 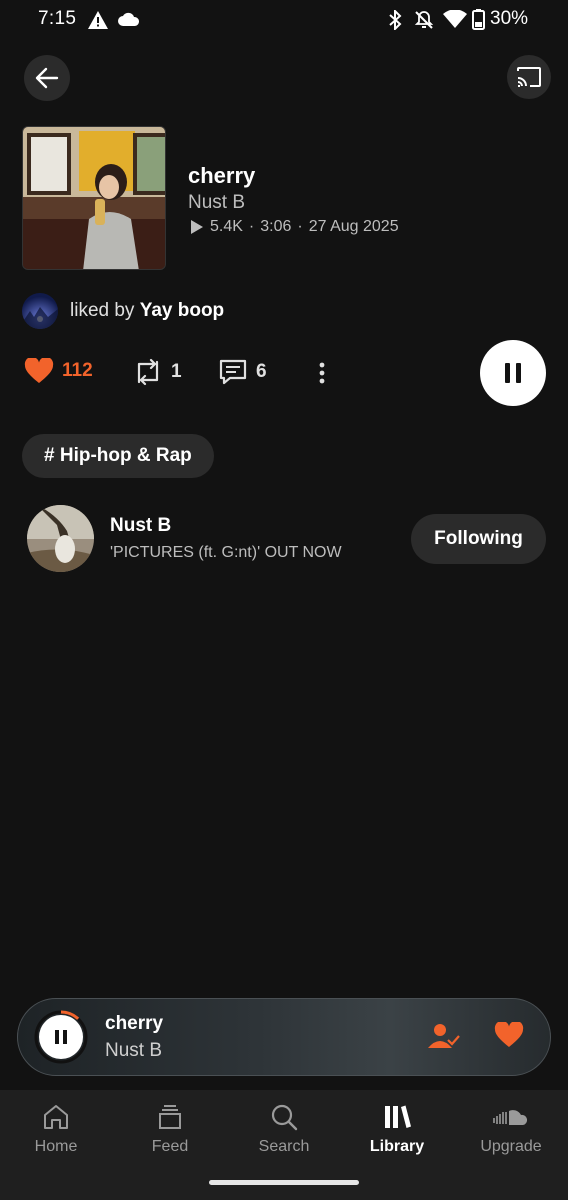 What do you see at coordinates (294, 227) in the screenshot?
I see `track-meta: 5.4K · 3:06 · 27 Aug 2025` at bounding box center [294, 227].